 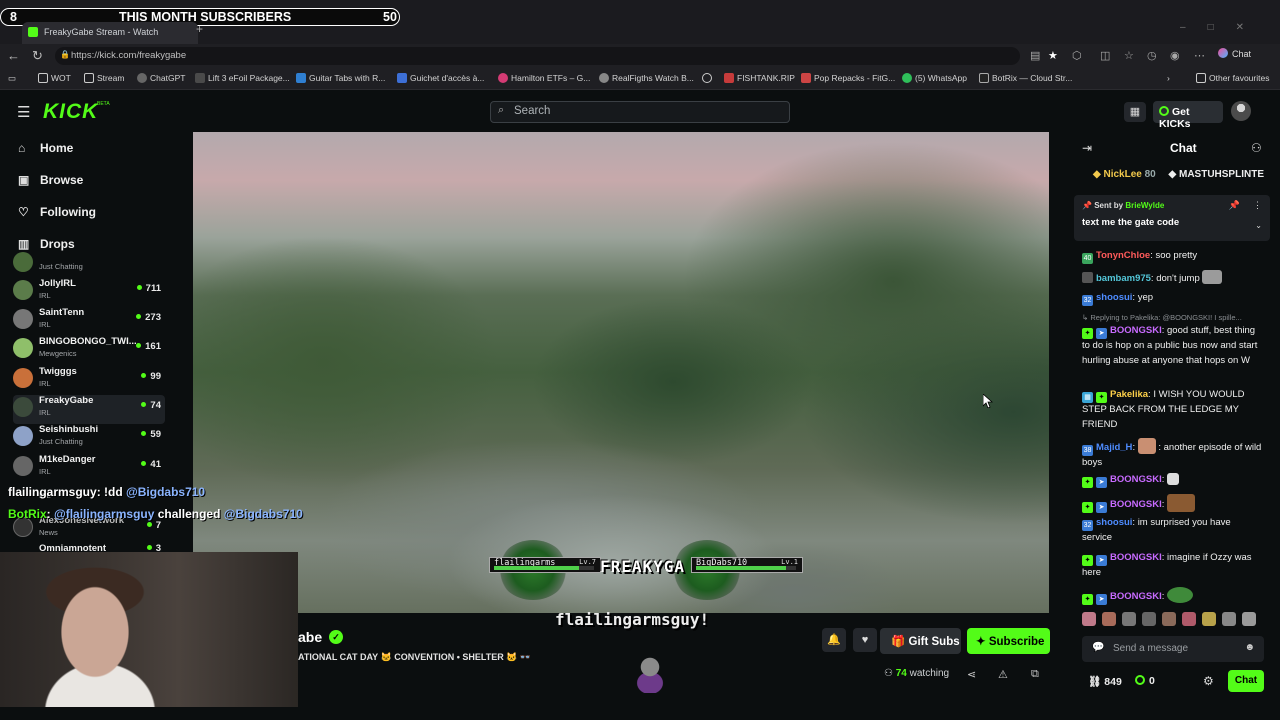 What do you see at coordinates (65, 54) in the screenshot?
I see `site-info-icon: 🔒` at bounding box center [65, 54].